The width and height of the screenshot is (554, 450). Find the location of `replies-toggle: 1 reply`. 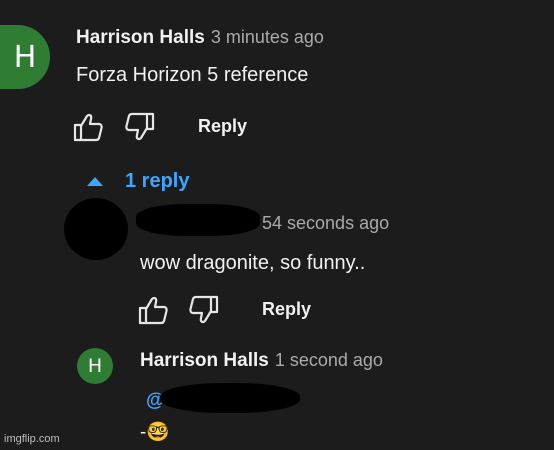

replies-toggle: 1 reply is located at coordinates (138, 181).